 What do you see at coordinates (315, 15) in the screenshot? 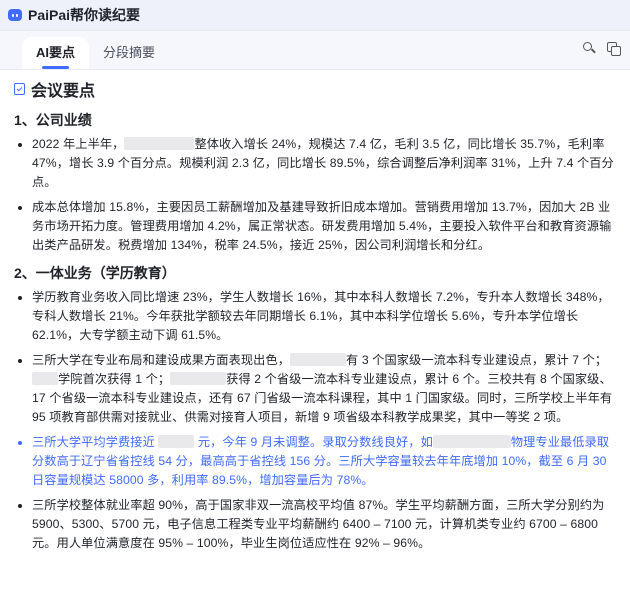
I see `title-bar: PaiPai帮你读纪要` at bounding box center [315, 15].